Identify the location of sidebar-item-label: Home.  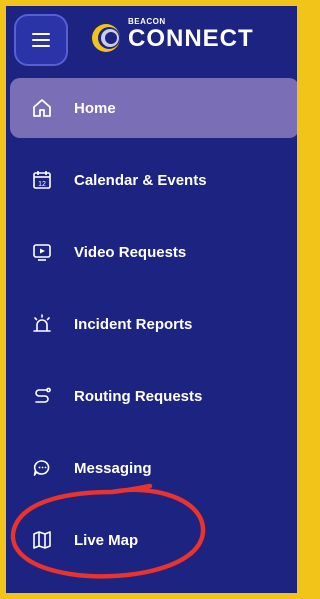
(95, 108).